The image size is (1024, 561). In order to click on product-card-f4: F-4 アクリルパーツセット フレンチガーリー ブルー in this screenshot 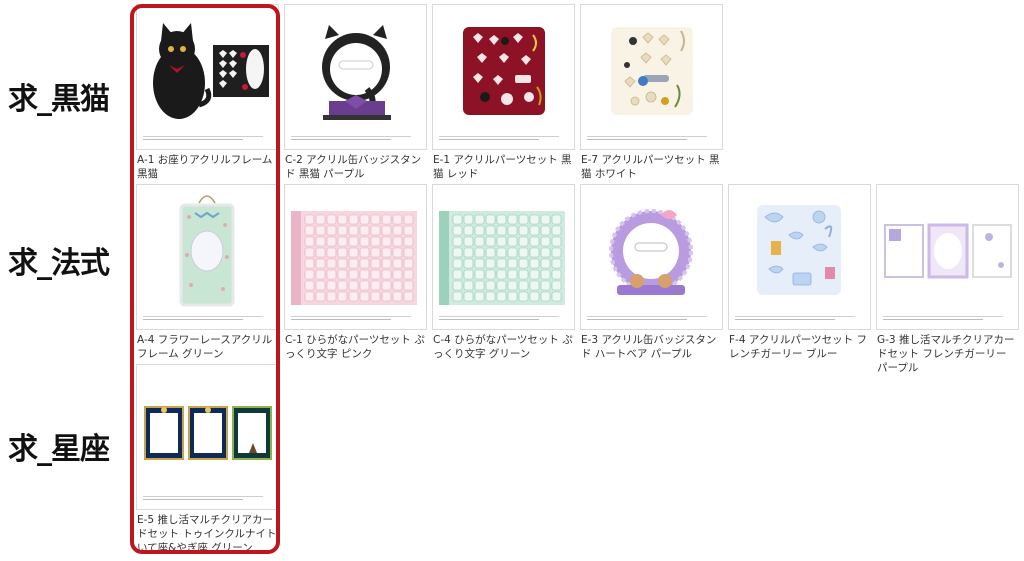, I will do `click(799, 272)`.